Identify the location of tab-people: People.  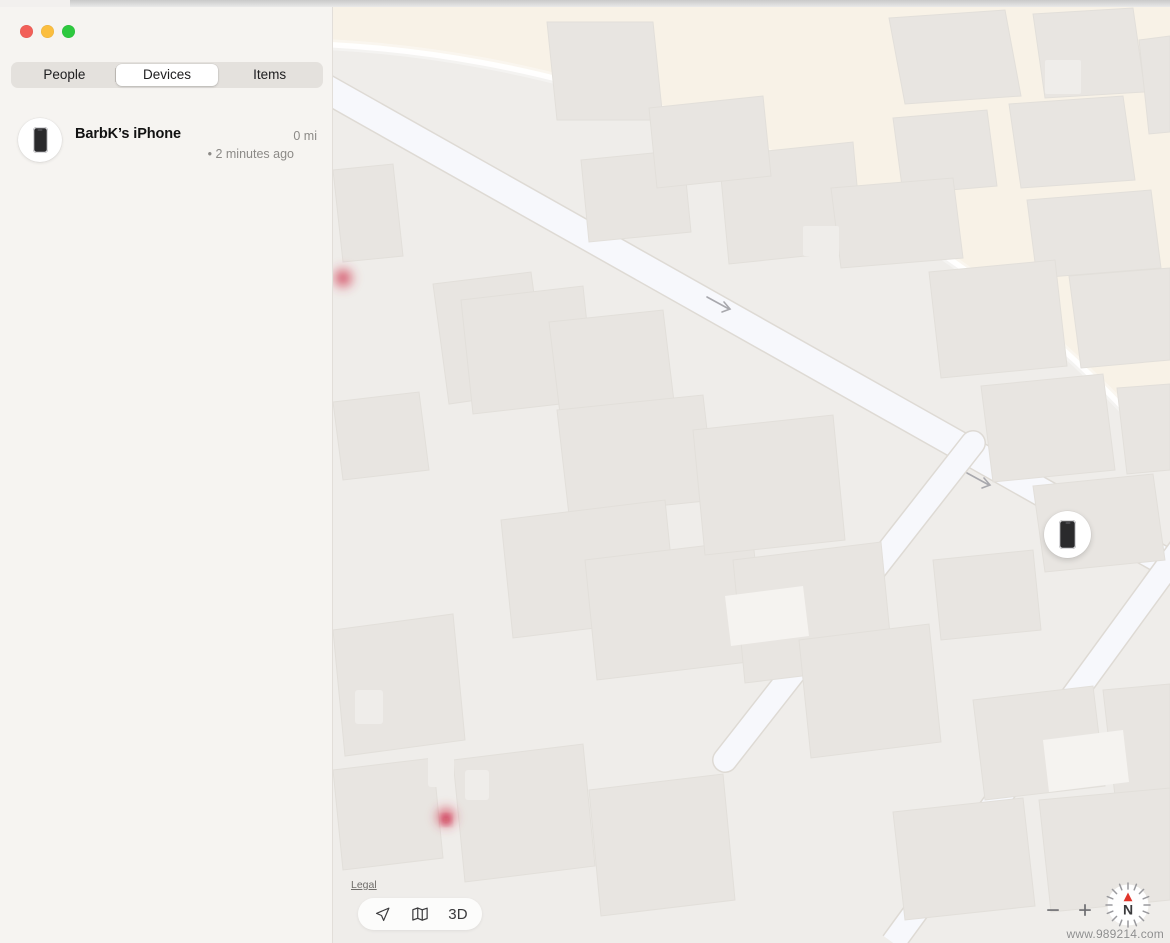
(64, 75).